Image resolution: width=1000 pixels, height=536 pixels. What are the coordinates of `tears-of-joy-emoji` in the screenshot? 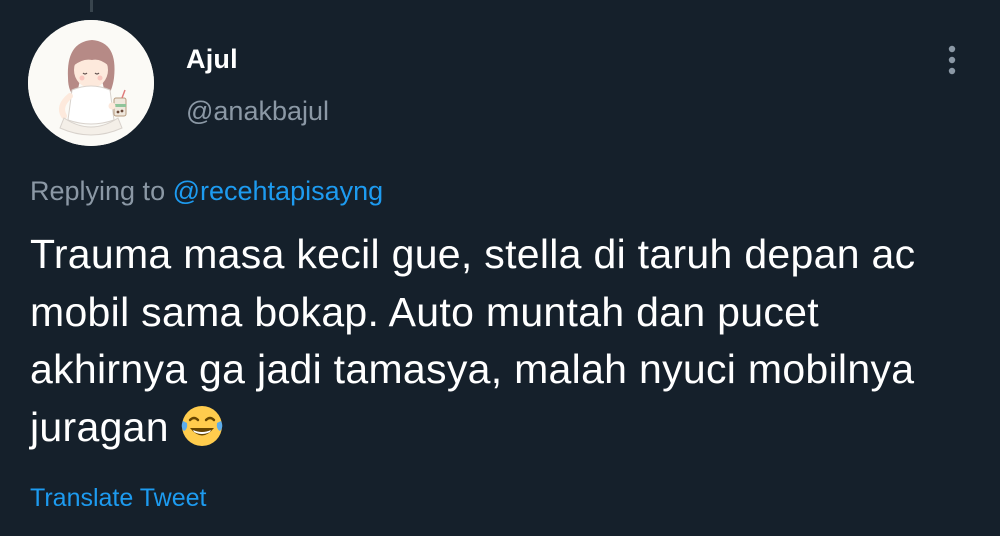 It's located at (202, 434).